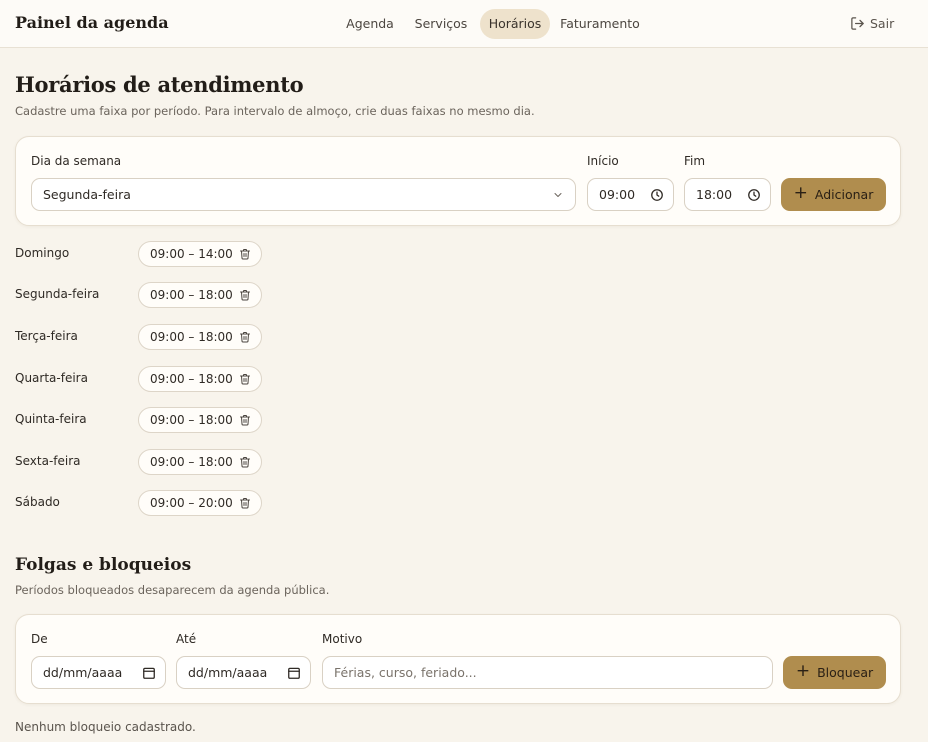 Image resolution: width=928 pixels, height=742 pixels. What do you see at coordinates (51, 419) in the screenshot?
I see `schedule-day: Quinta-feira` at bounding box center [51, 419].